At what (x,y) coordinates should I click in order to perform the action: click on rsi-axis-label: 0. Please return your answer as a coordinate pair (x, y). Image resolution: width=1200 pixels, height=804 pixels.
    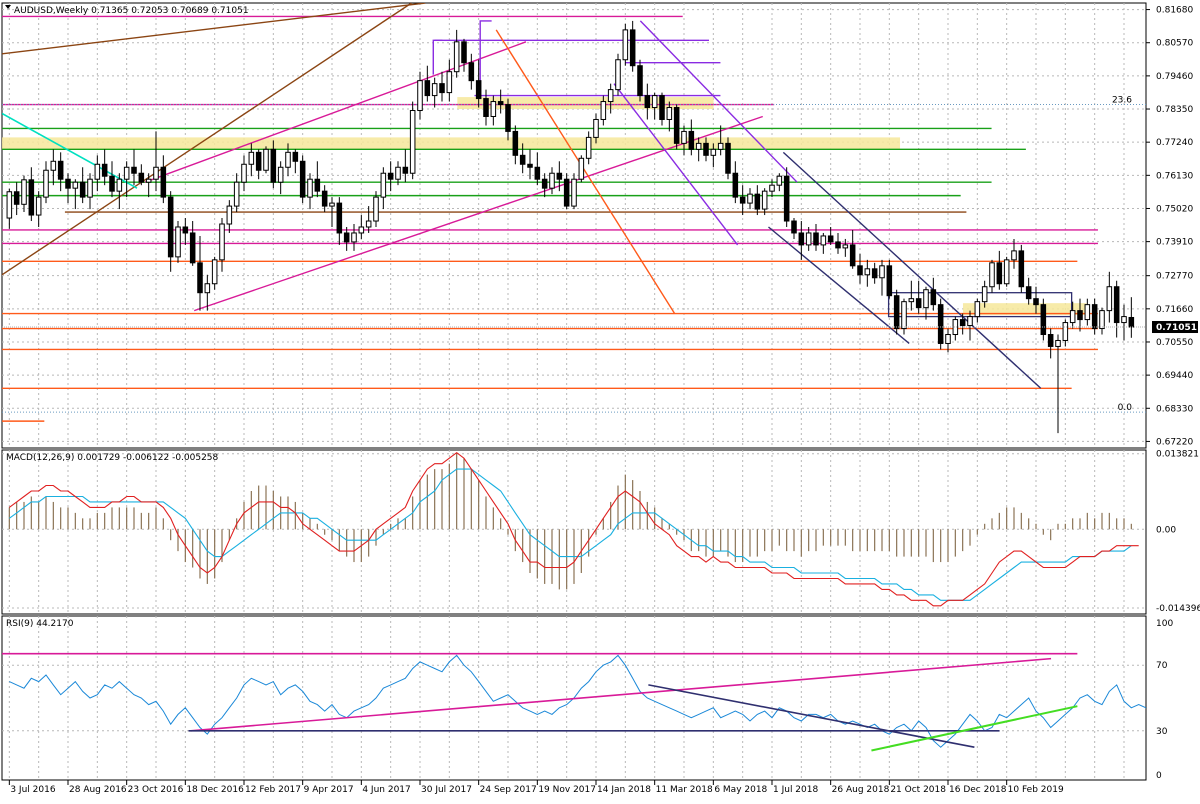
    Looking at the image, I should click on (1159, 776).